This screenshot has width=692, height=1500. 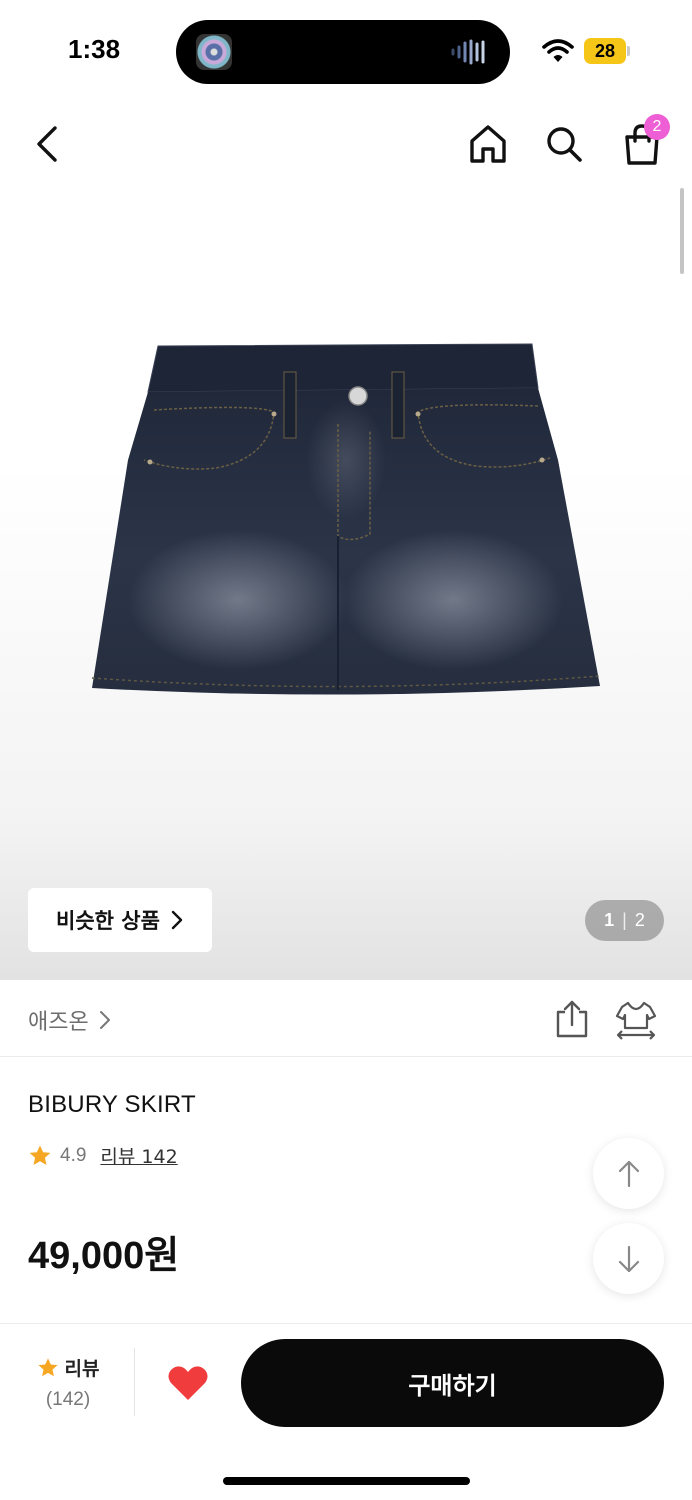 What do you see at coordinates (94, 49) in the screenshot?
I see `status-time: 1:38` at bounding box center [94, 49].